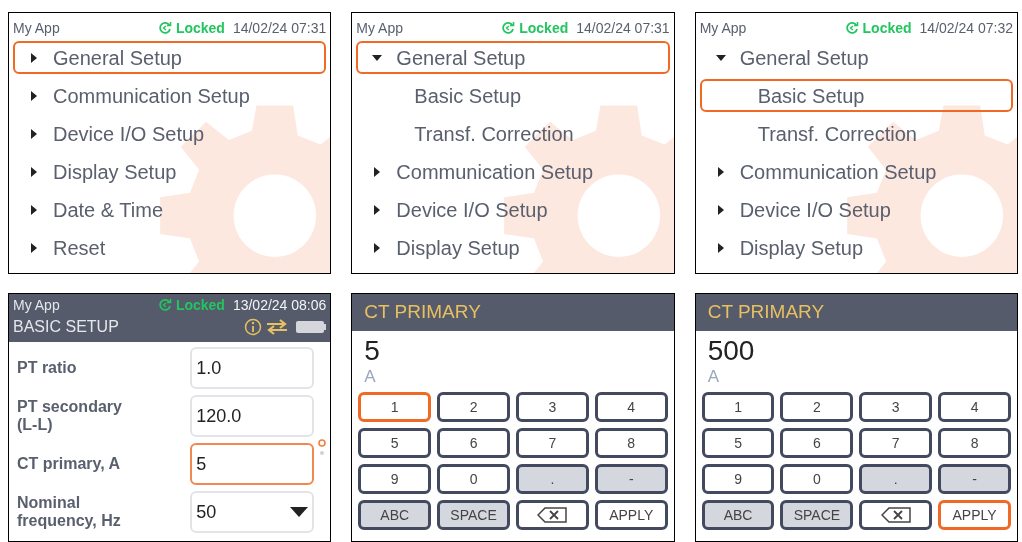 The width and height of the screenshot is (1022, 542). What do you see at coordinates (966, 28) in the screenshot?
I see `date-time: 14/02/24 07:32` at bounding box center [966, 28].